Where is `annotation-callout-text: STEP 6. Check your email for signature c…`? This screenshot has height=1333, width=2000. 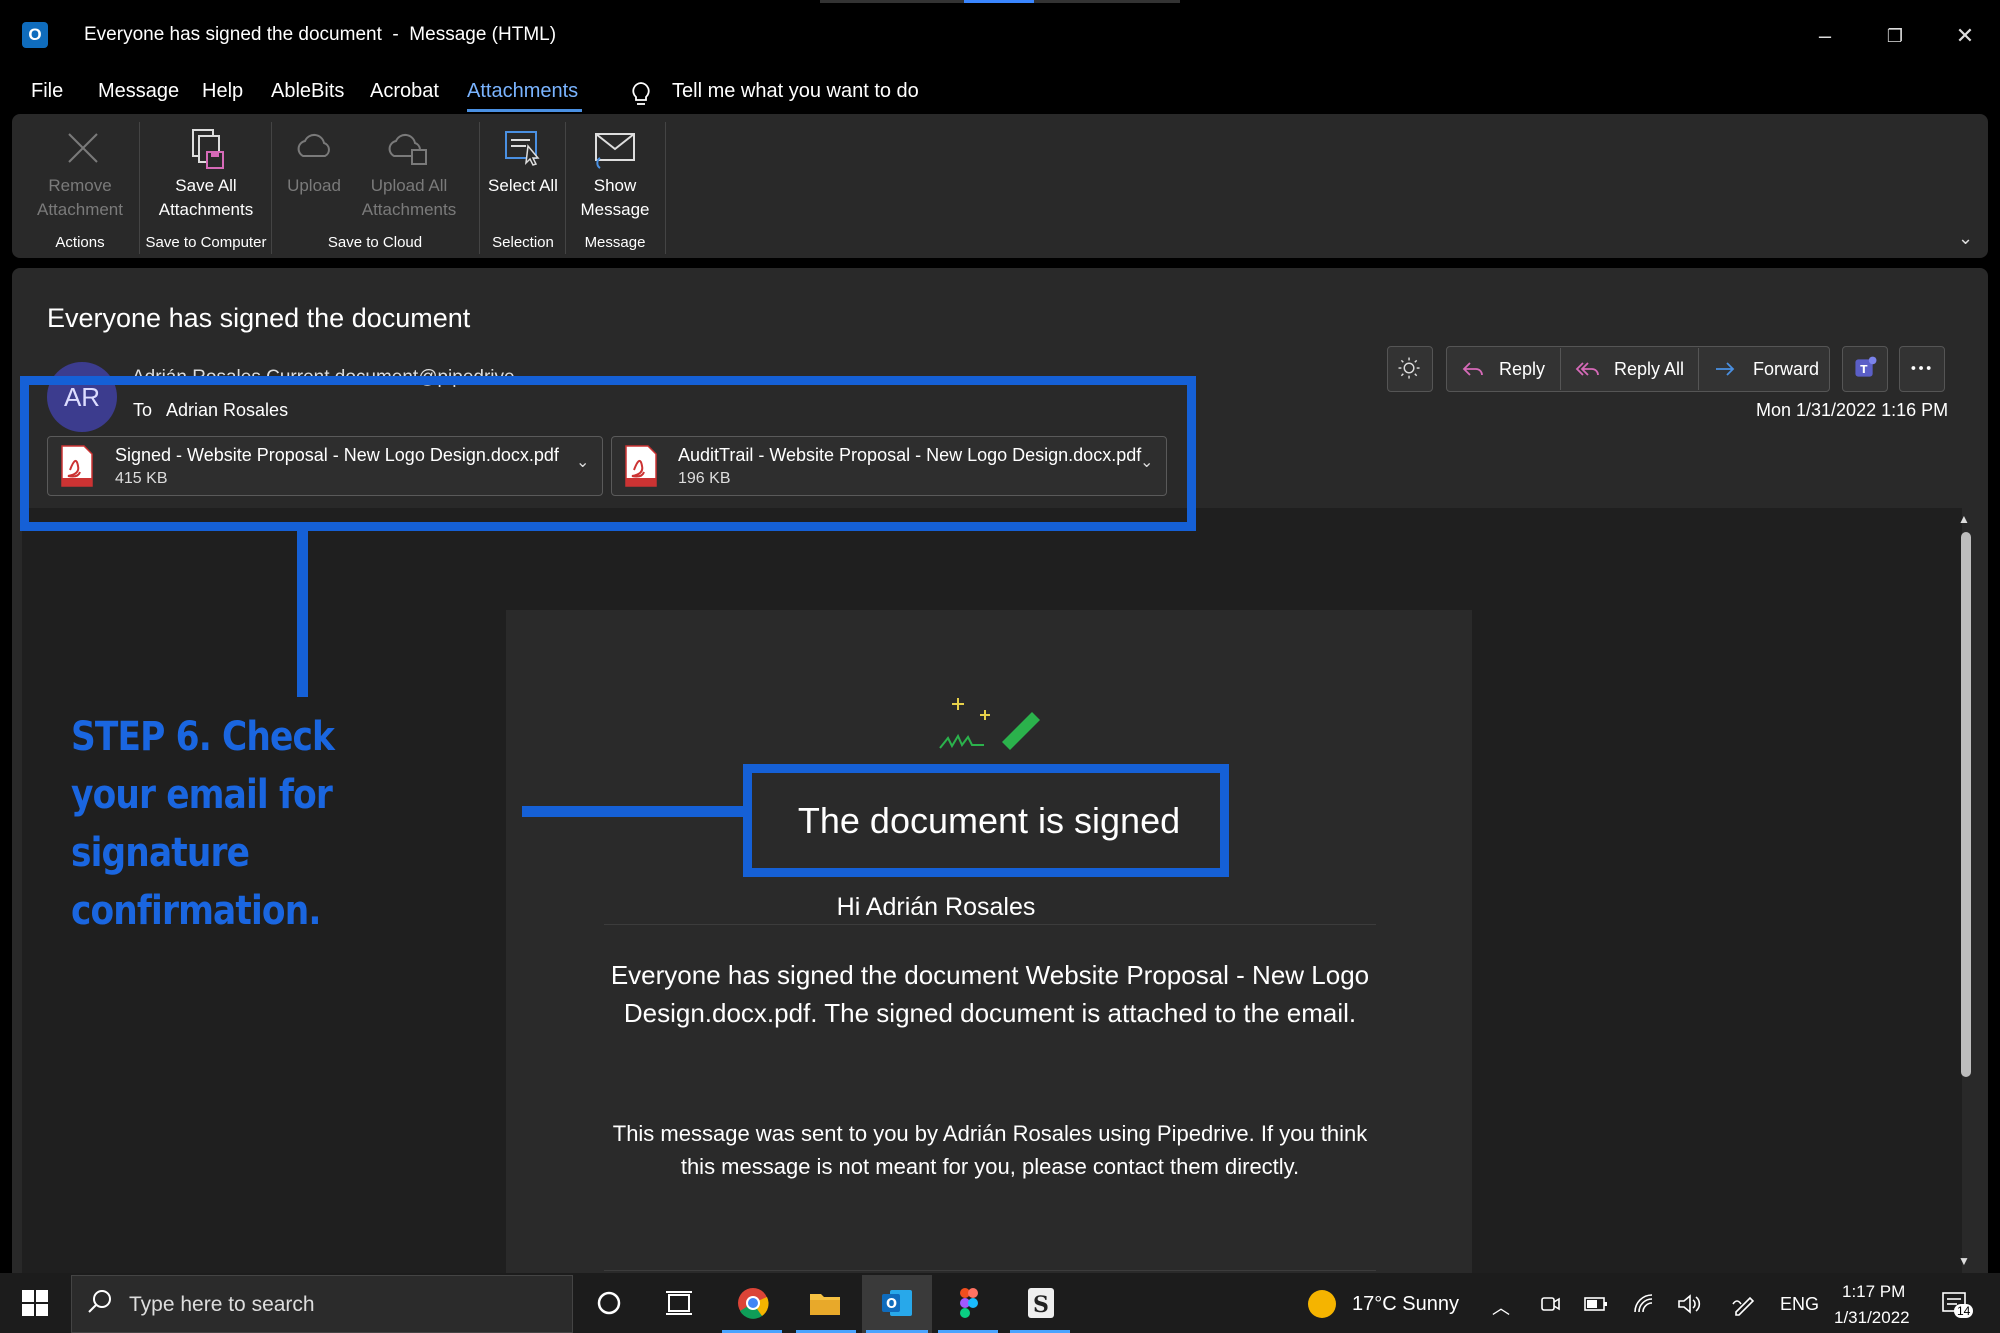
annotation-callout-text: STEP 6. Check your email for signature c… is located at coordinates (203, 824).